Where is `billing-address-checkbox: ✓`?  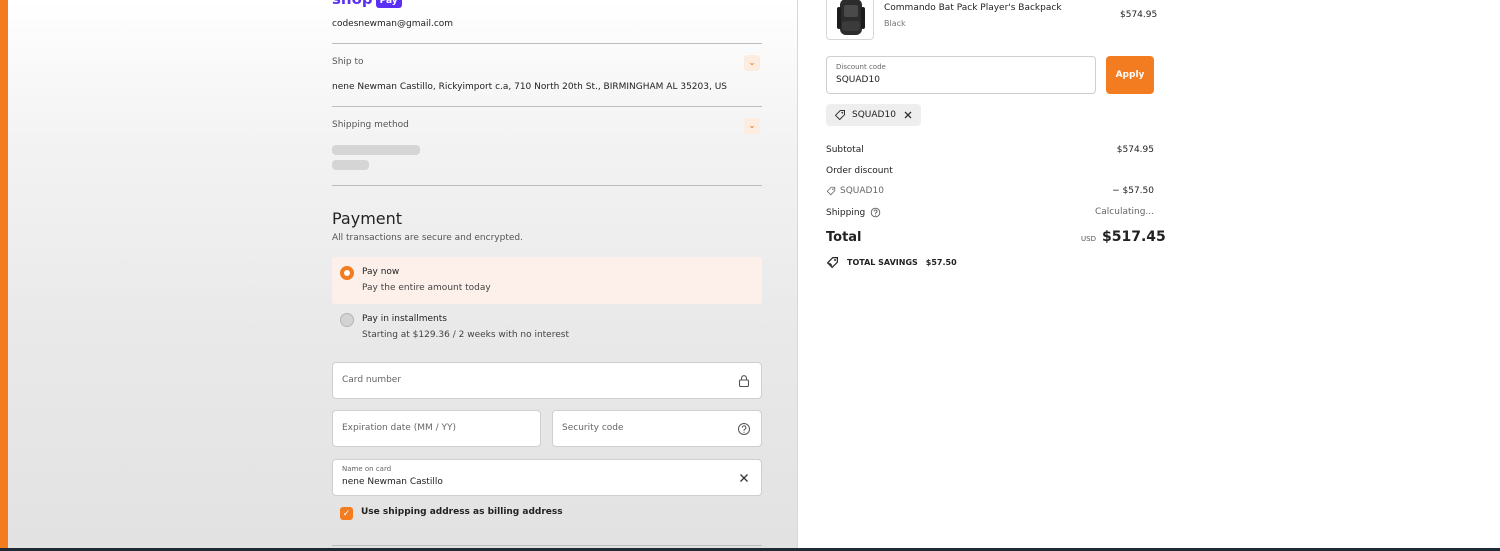
billing-address-checkbox: ✓ is located at coordinates (346, 513).